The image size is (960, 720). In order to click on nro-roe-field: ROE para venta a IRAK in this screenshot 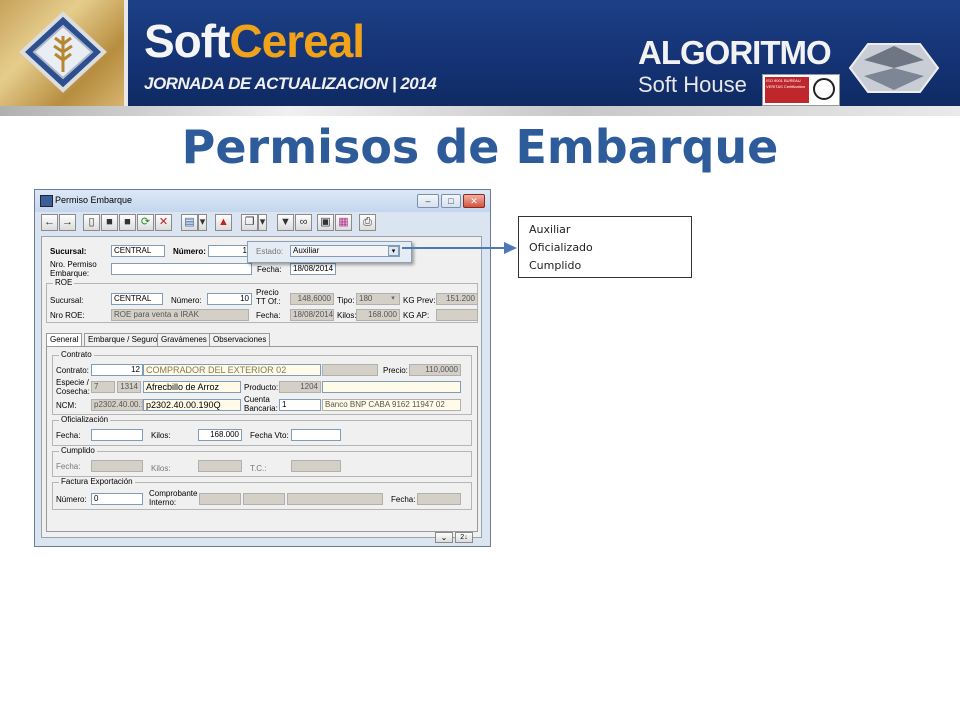, I will do `click(180, 315)`.